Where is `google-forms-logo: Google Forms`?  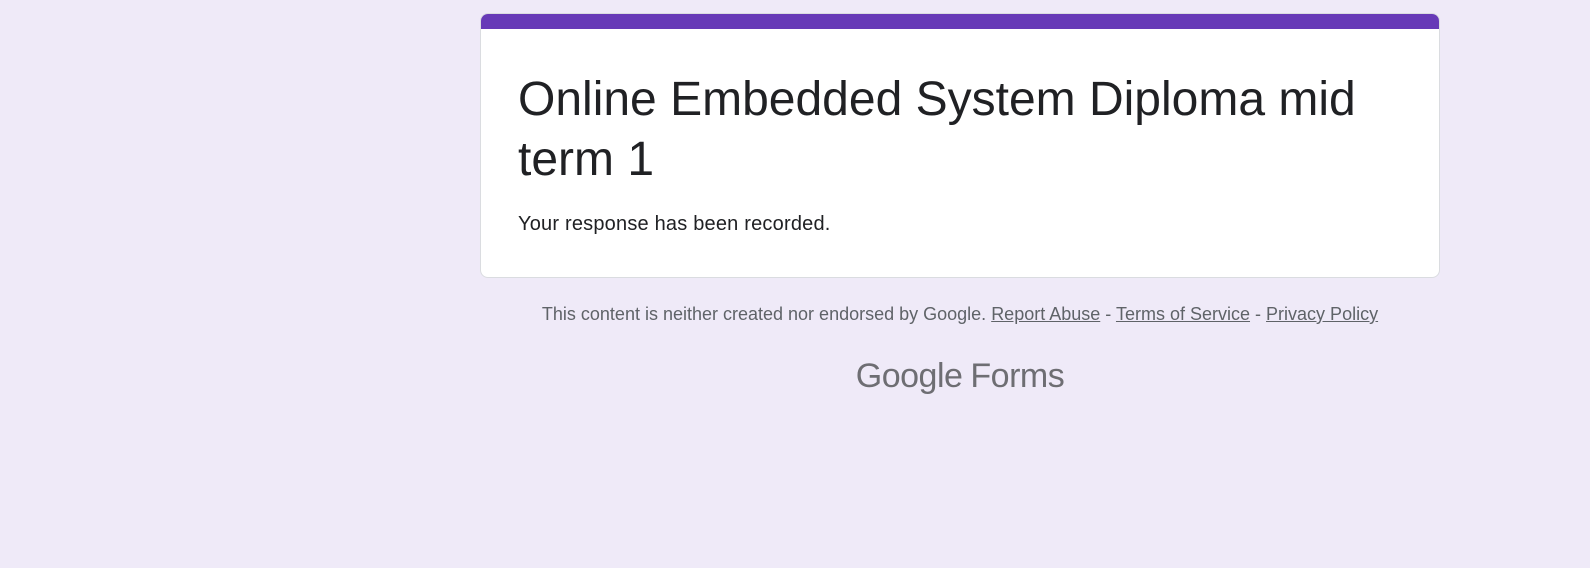 google-forms-logo: Google Forms is located at coordinates (960, 376).